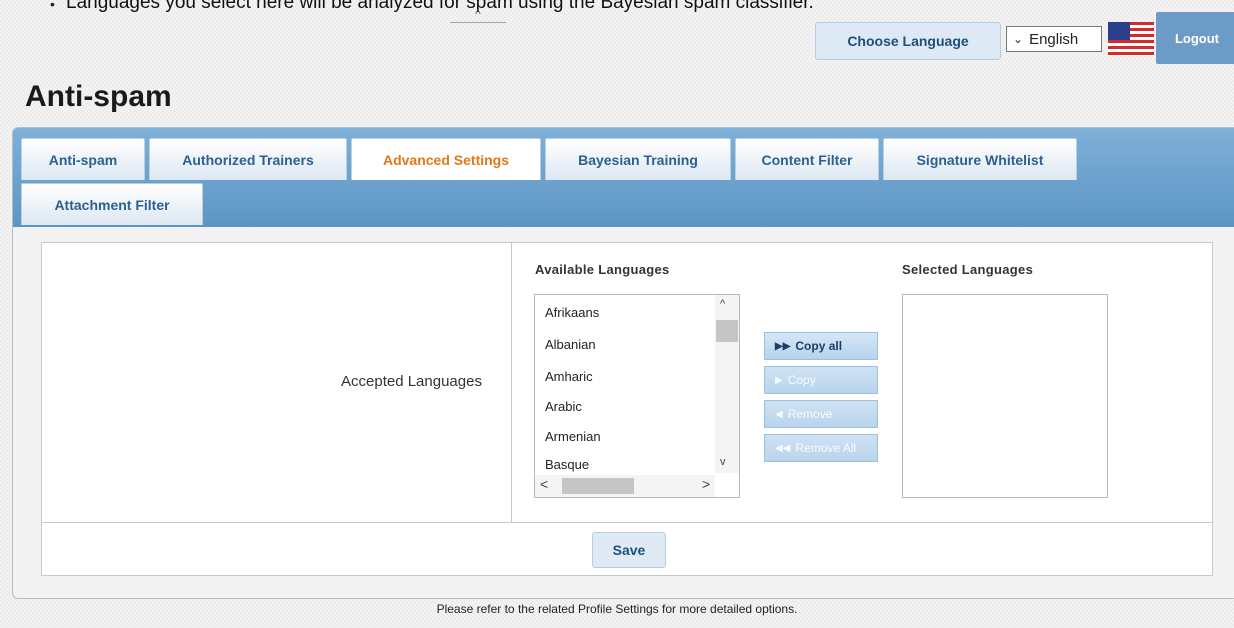  I want to click on list-item: Basque, so click(567, 464).